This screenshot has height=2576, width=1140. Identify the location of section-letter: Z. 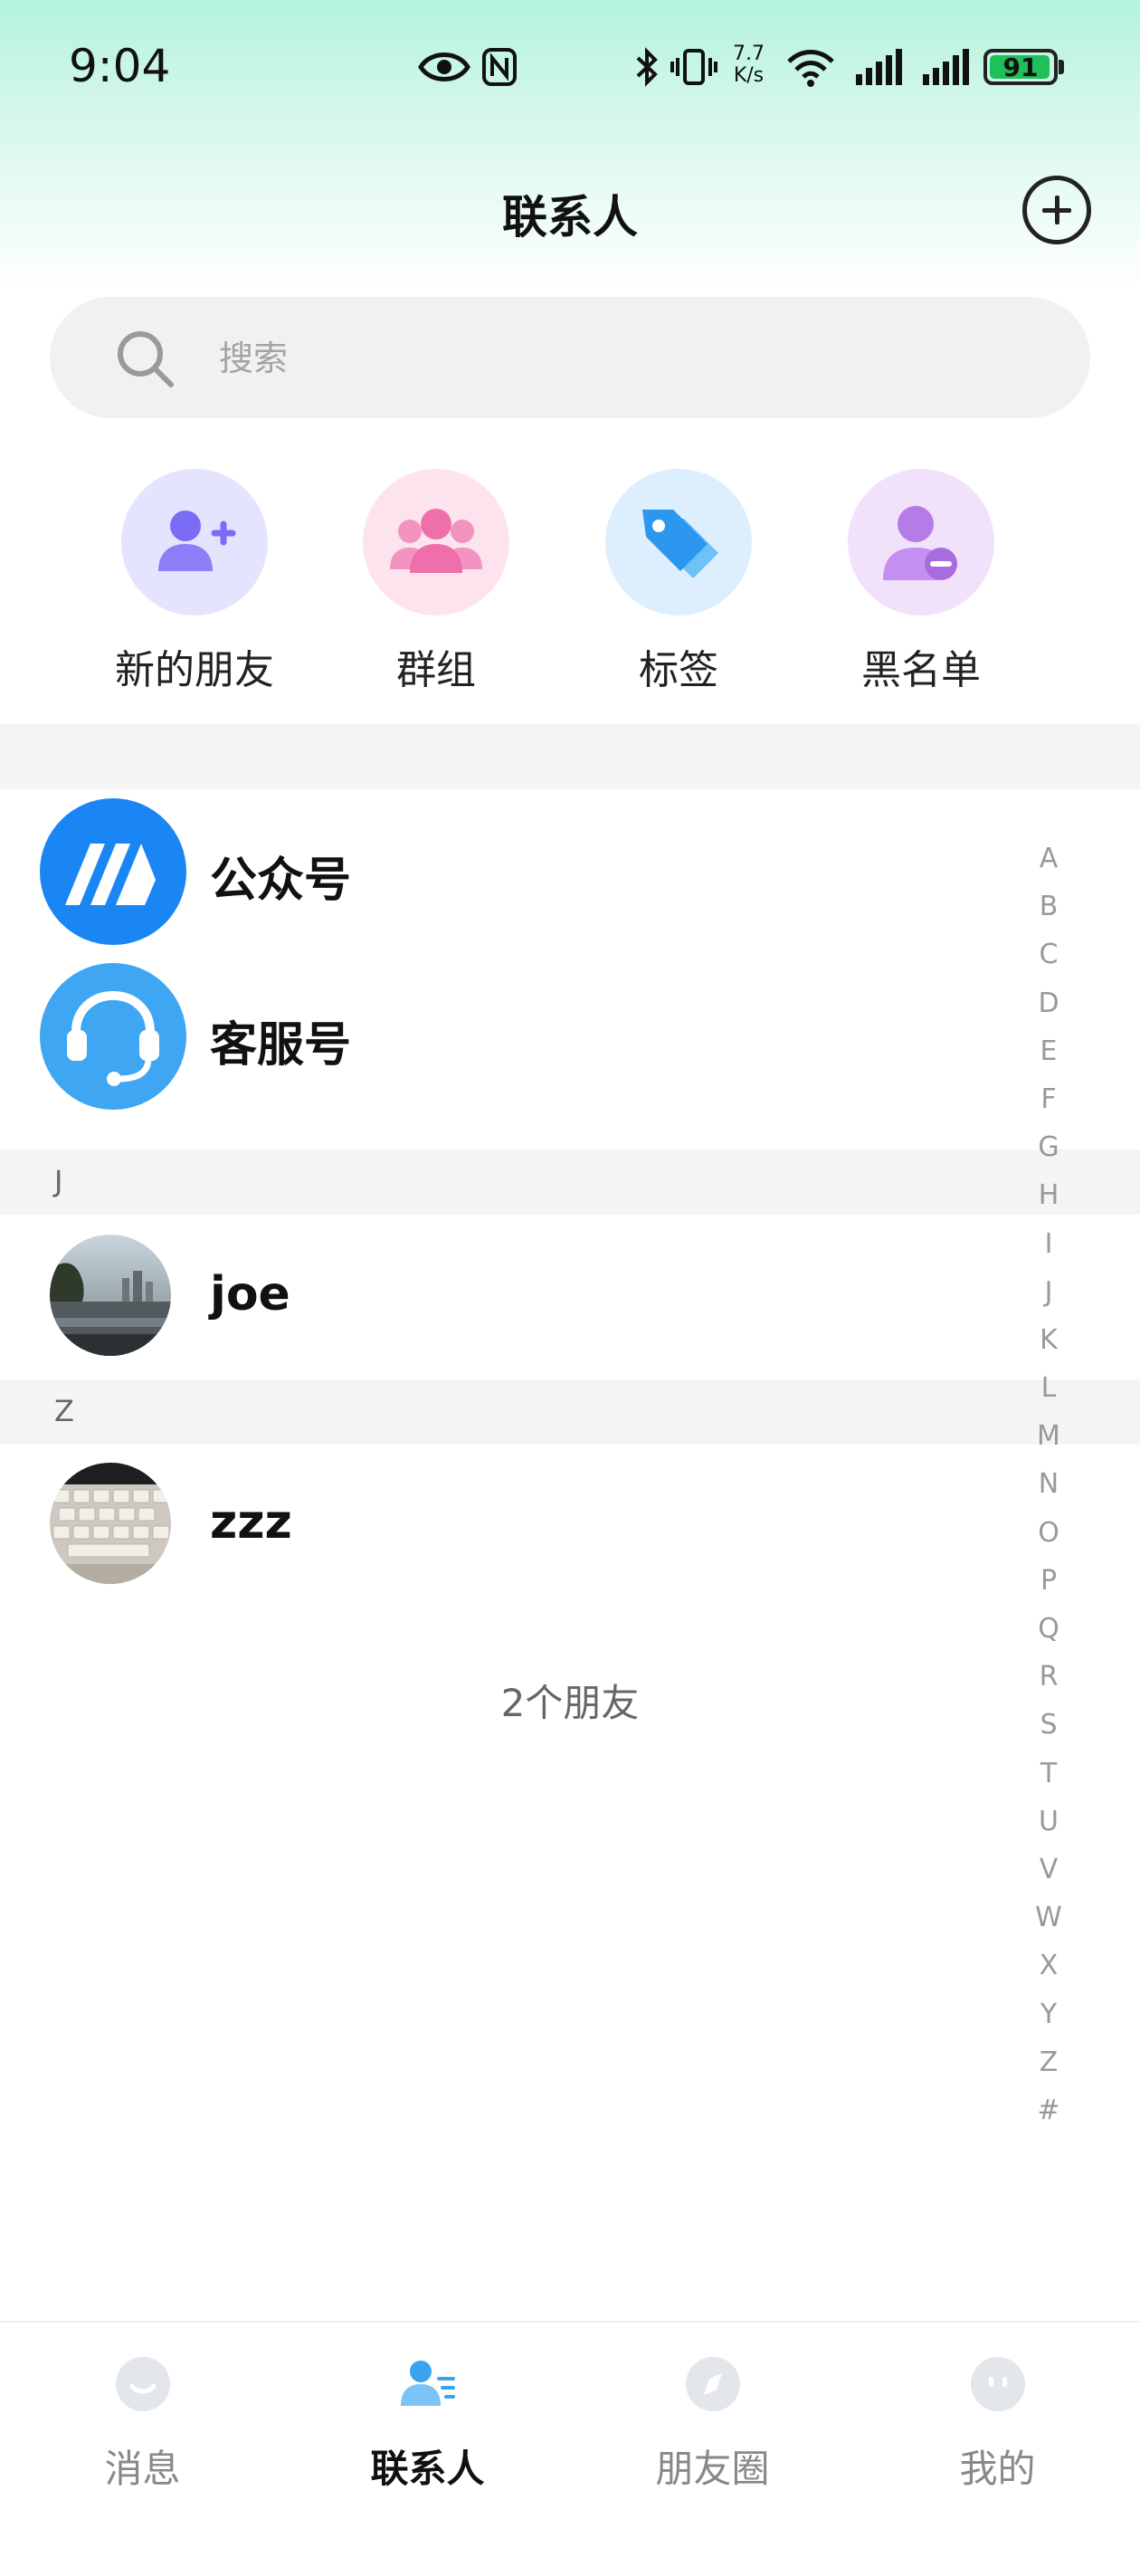
(64, 1411).